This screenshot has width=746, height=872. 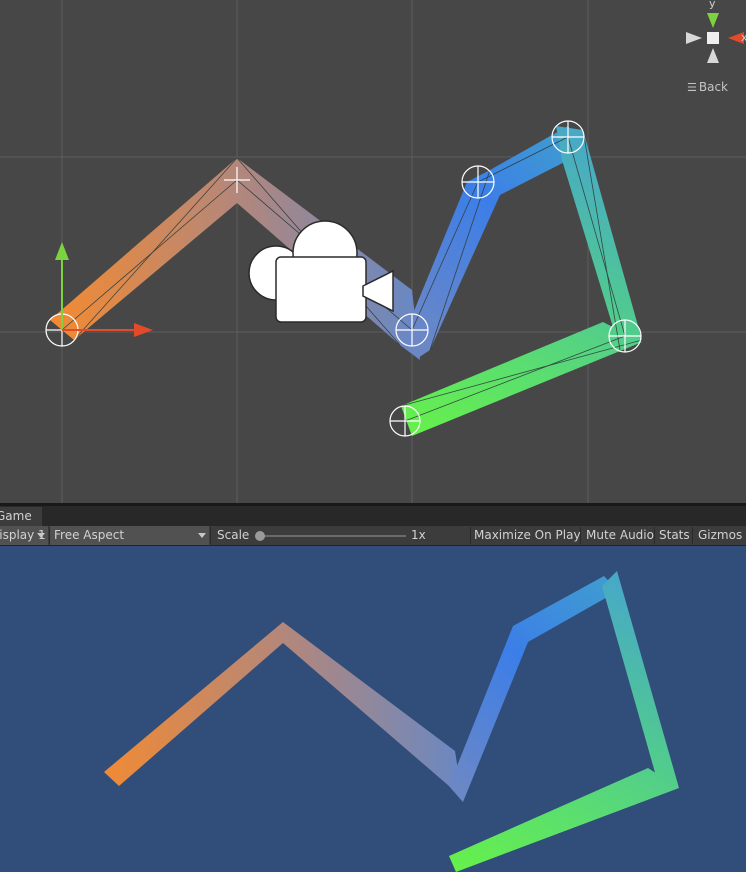 I want to click on game-tab-bar: Game, so click(x=373, y=516).